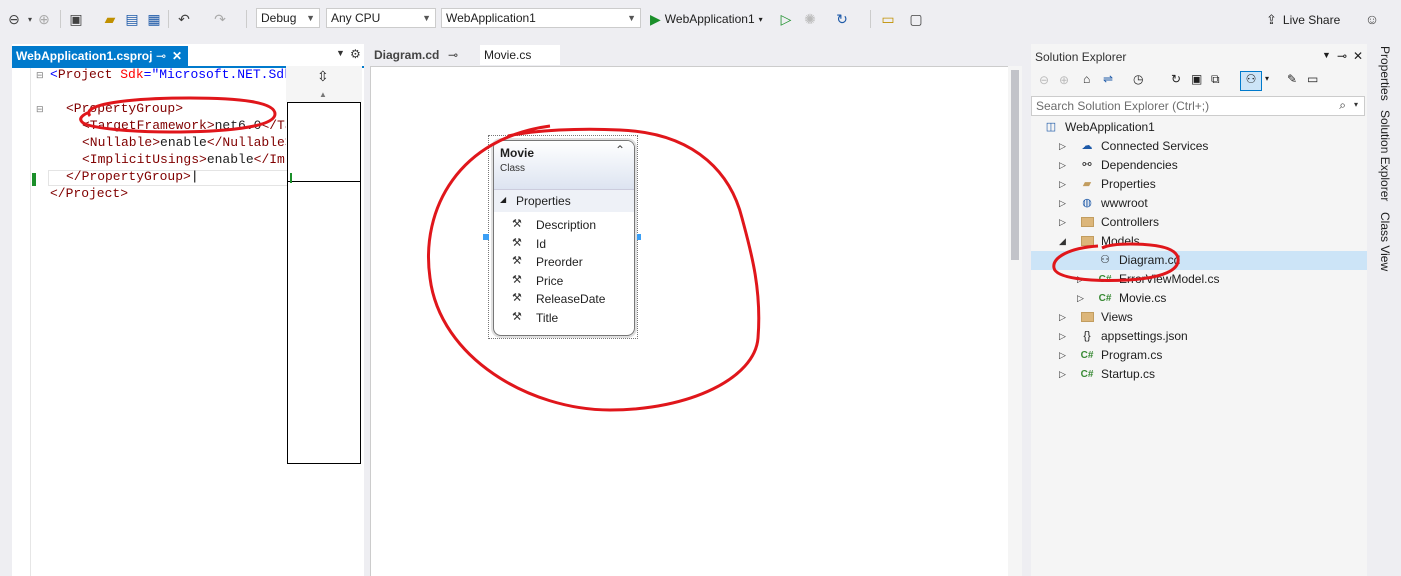  Describe the element at coordinates (6, 310) in the screenshot. I see `left-tool-strip` at that location.